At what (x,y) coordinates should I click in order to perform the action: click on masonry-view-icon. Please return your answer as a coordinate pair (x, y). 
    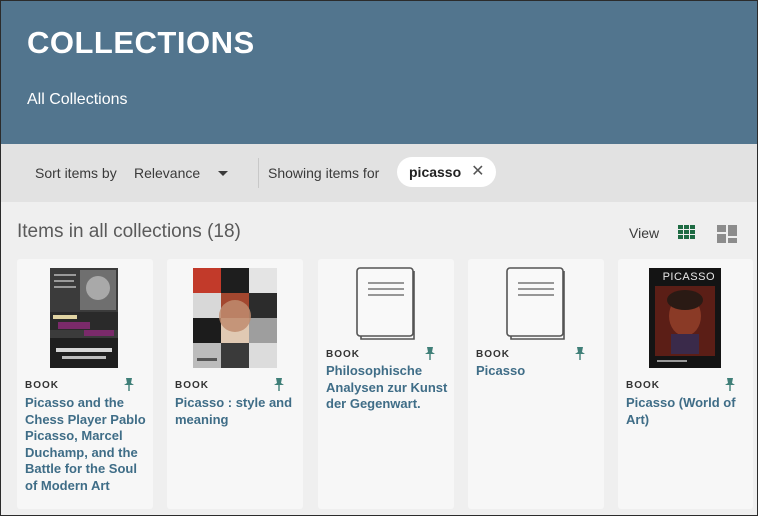
    Looking at the image, I should click on (727, 234).